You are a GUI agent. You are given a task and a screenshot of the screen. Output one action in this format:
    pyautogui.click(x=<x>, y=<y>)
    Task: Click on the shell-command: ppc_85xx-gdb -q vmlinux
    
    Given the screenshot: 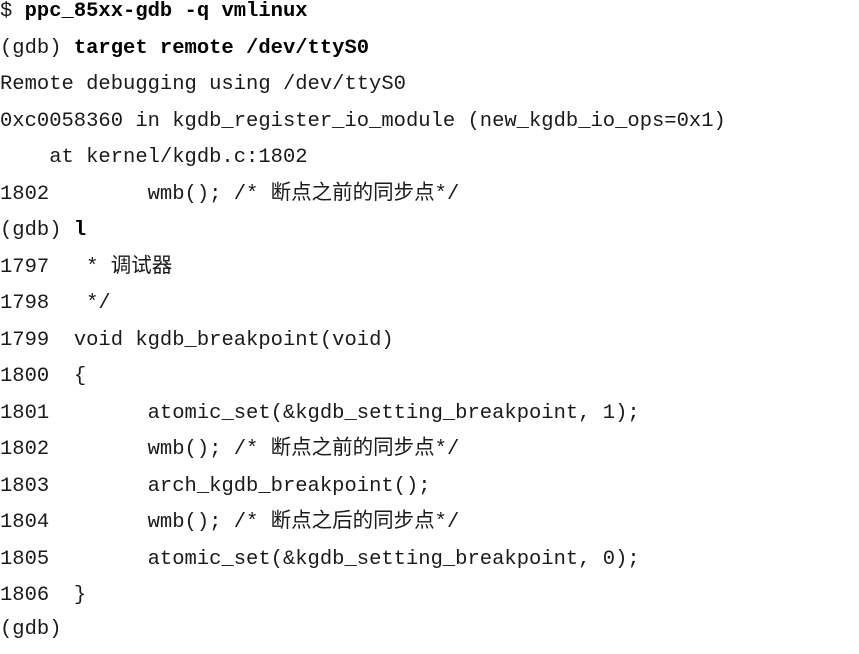 What is the action you would take?
    pyautogui.click(x=166, y=11)
    